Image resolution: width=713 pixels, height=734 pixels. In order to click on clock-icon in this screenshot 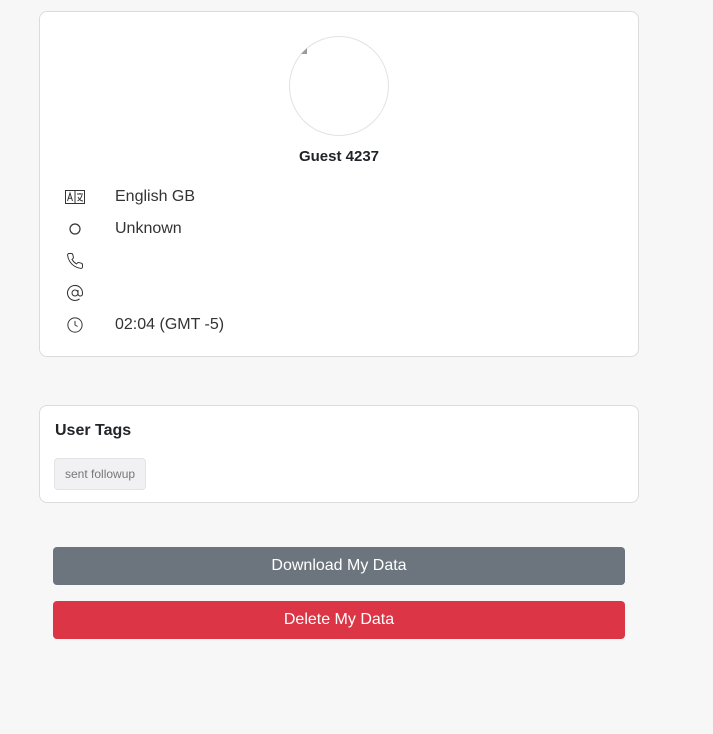, I will do `click(75, 325)`.